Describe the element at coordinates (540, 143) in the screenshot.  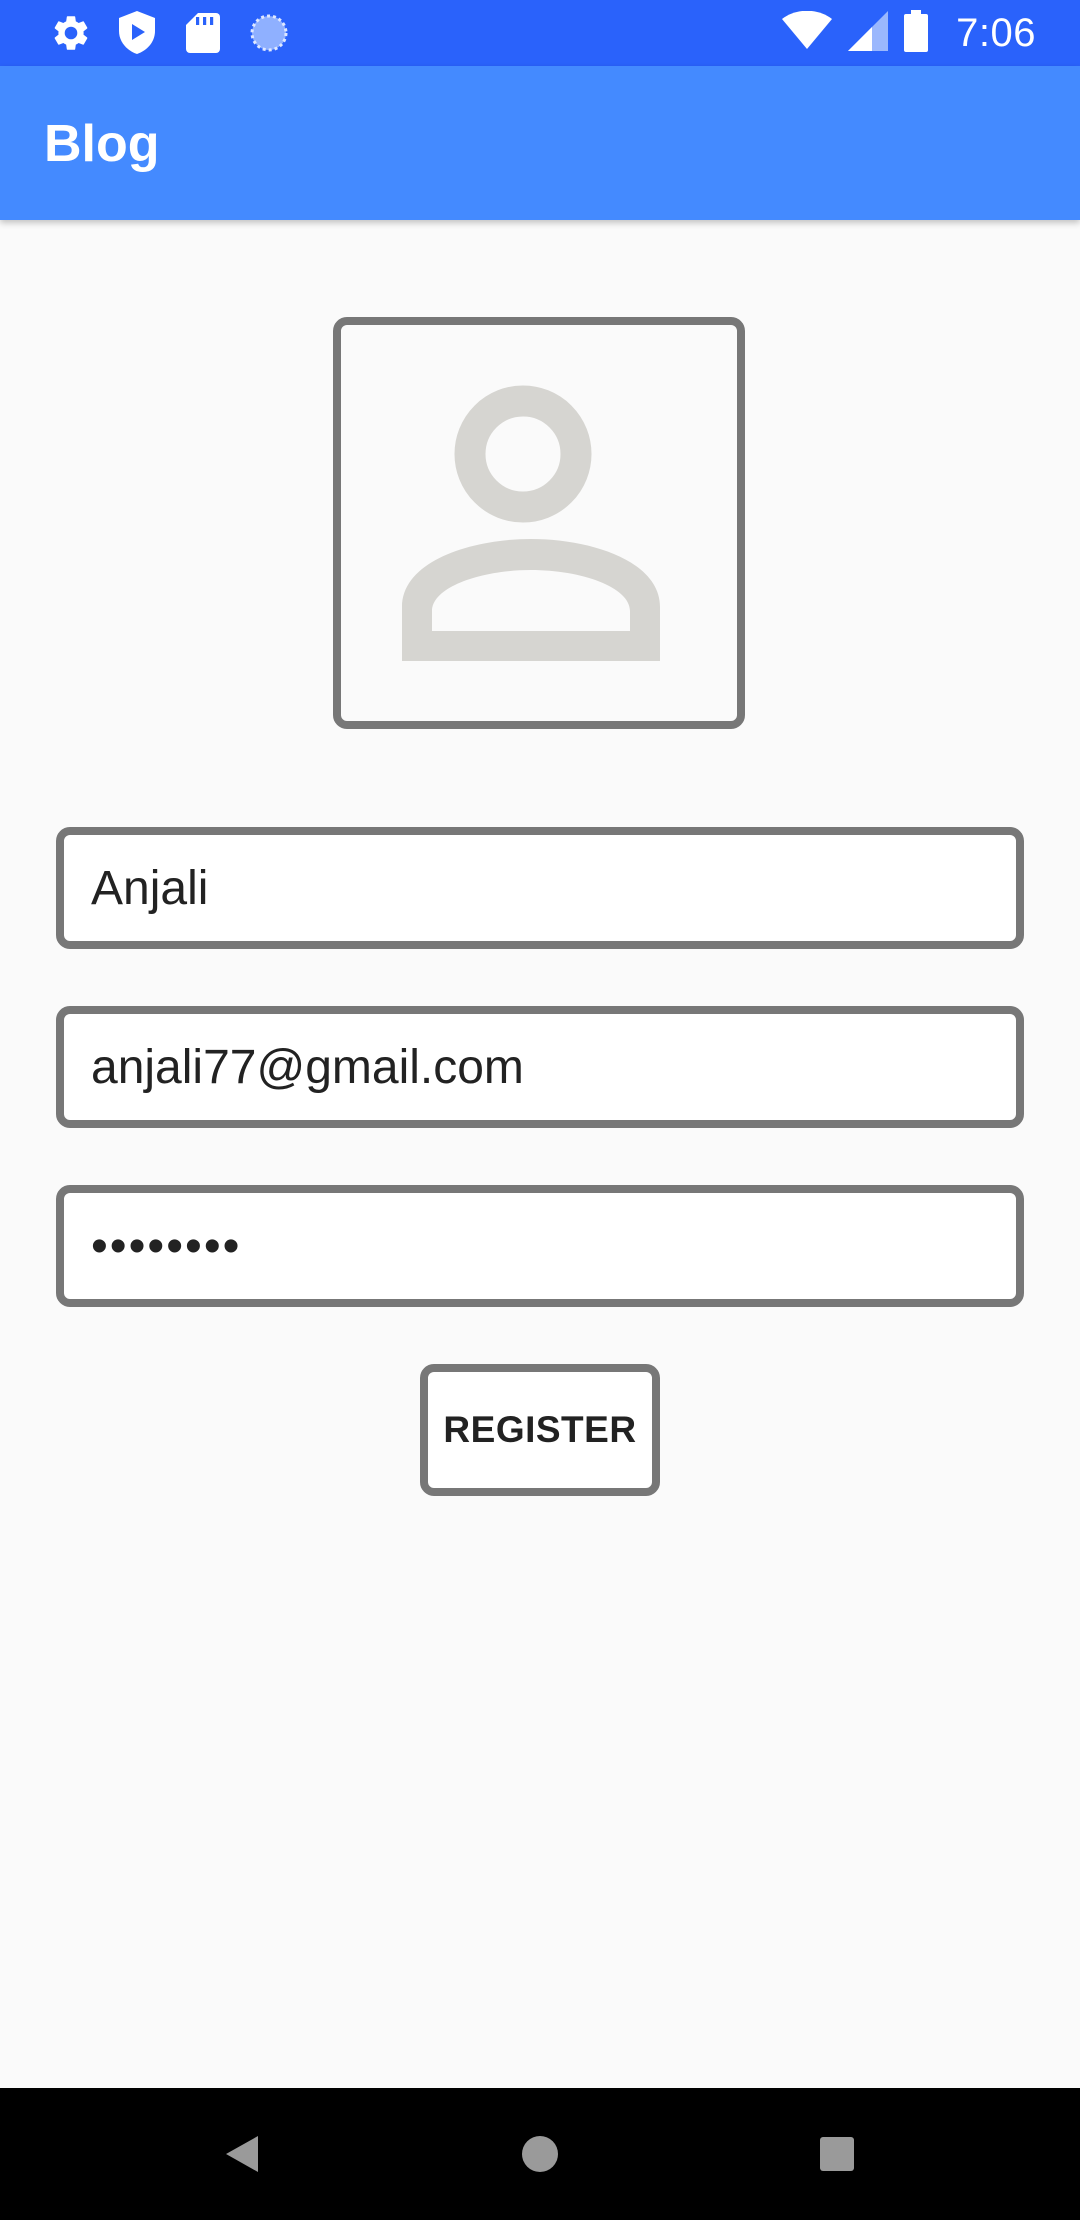
I see `app-bar: Blog` at that location.